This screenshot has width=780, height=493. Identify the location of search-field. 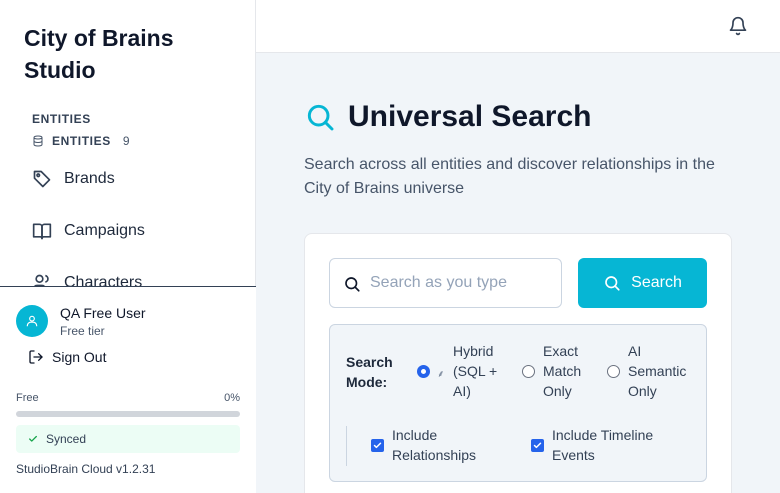
(445, 283).